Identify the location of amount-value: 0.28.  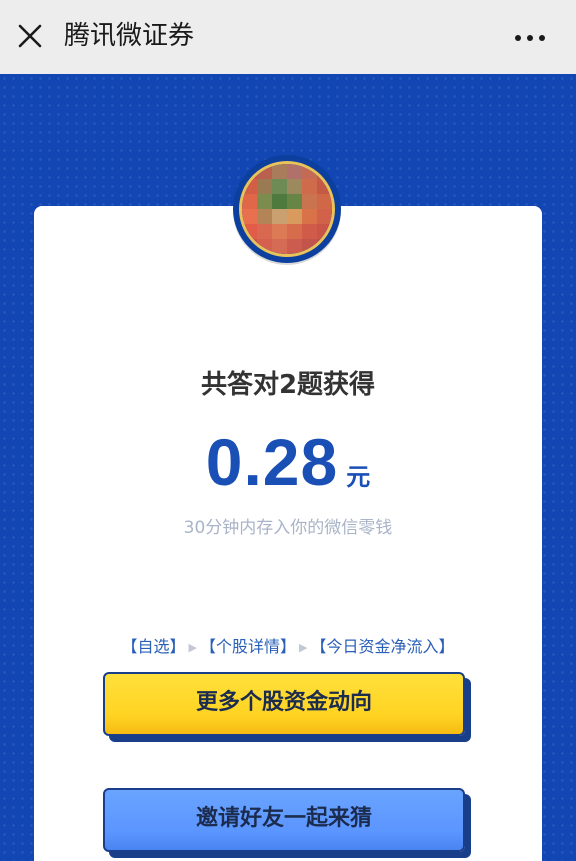
(272, 462).